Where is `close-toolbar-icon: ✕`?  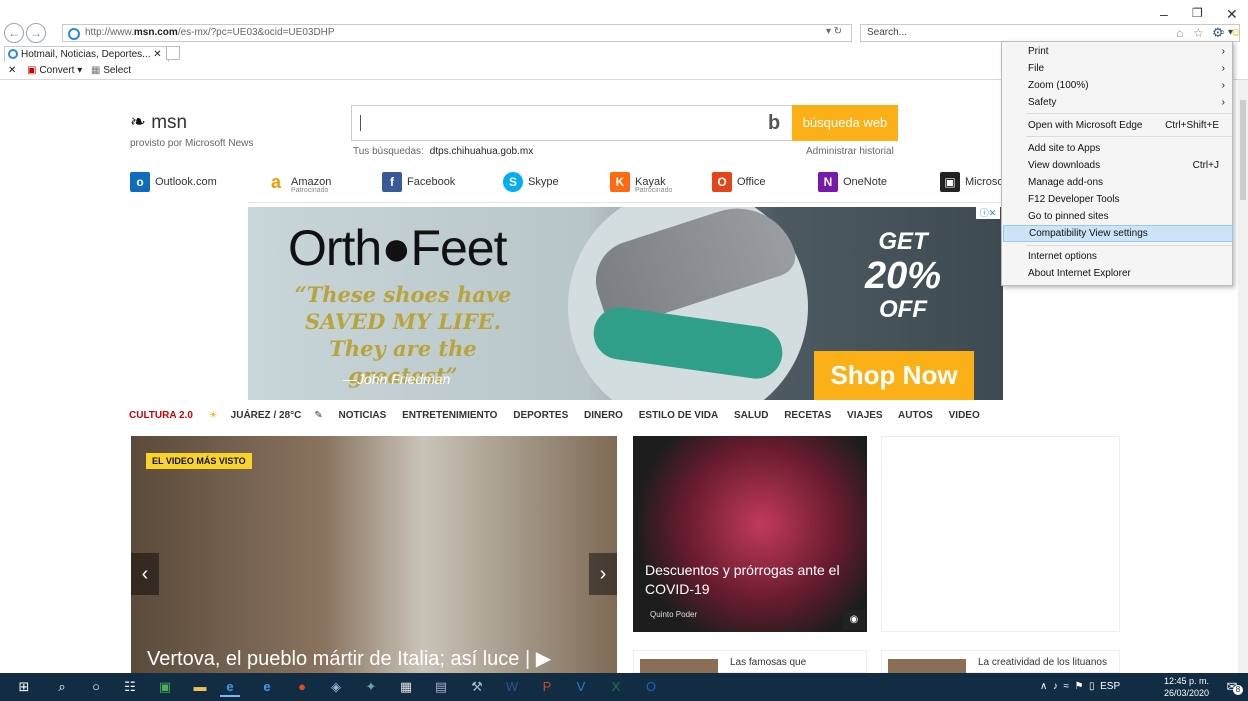 close-toolbar-icon: ✕ is located at coordinates (12, 70).